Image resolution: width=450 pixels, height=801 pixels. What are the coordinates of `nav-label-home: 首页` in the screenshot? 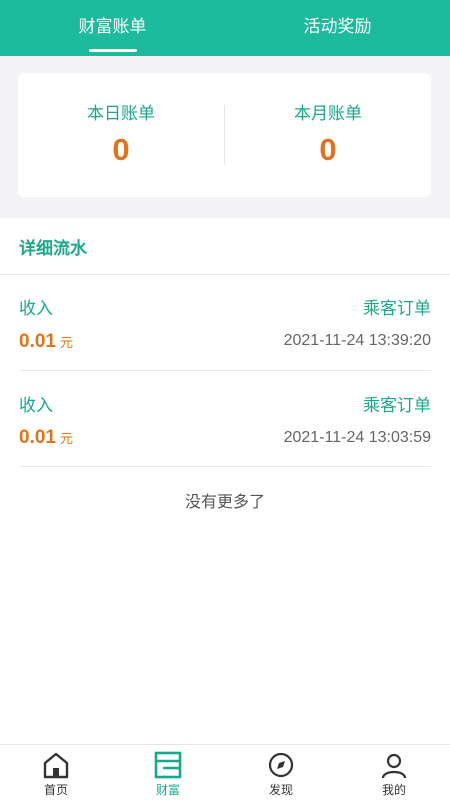 It's located at (55, 790).